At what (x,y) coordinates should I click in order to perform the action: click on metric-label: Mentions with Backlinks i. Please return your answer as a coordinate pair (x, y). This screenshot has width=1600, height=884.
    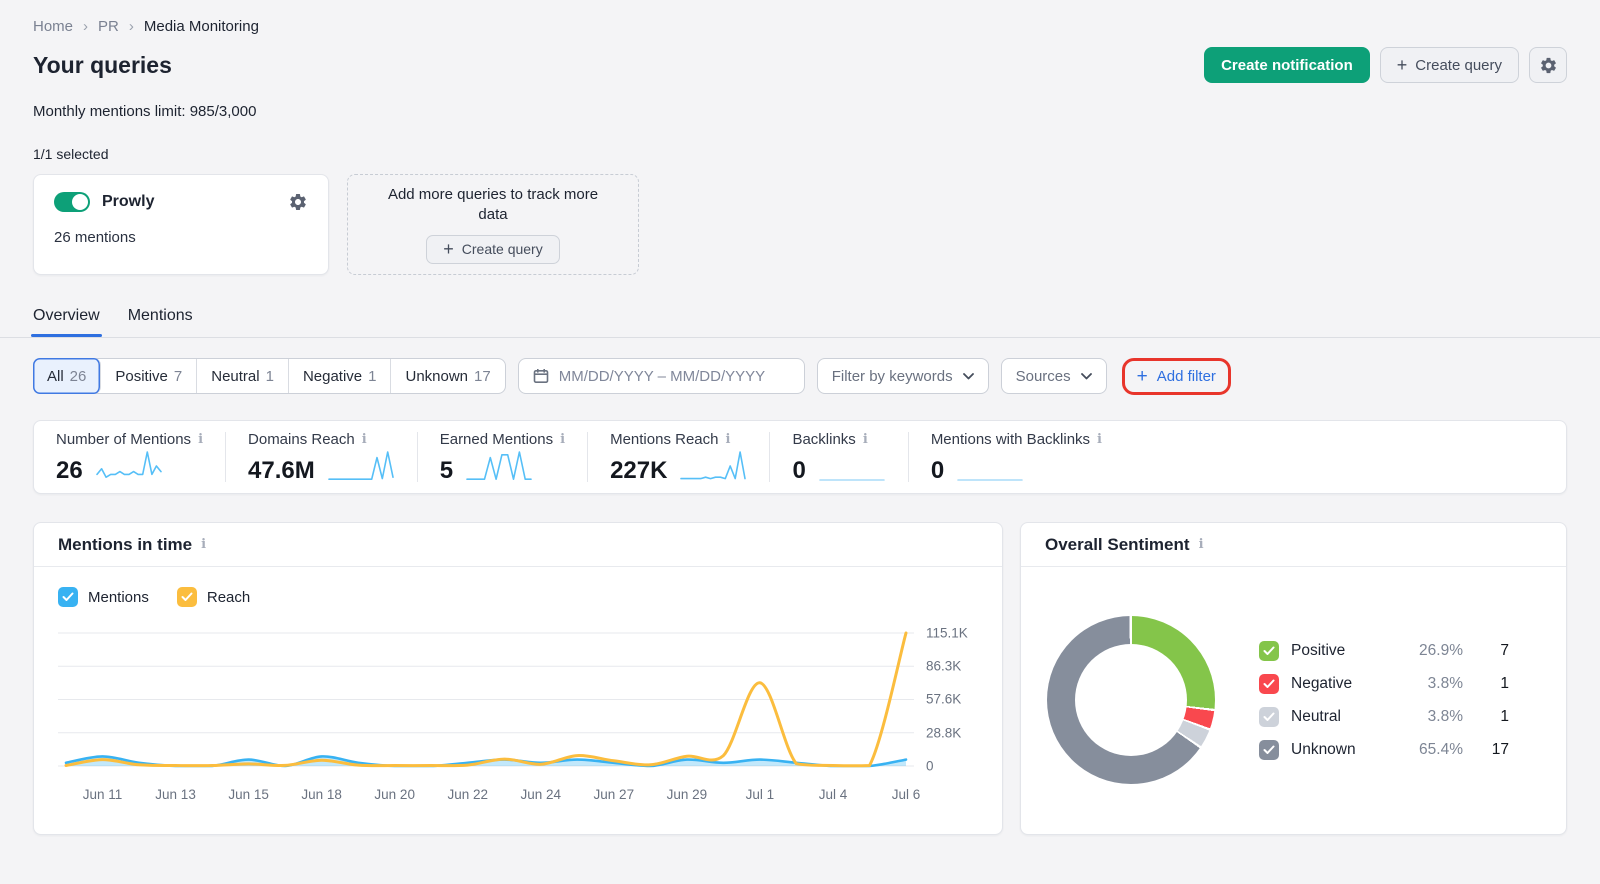
    Looking at the image, I should click on (1016, 439).